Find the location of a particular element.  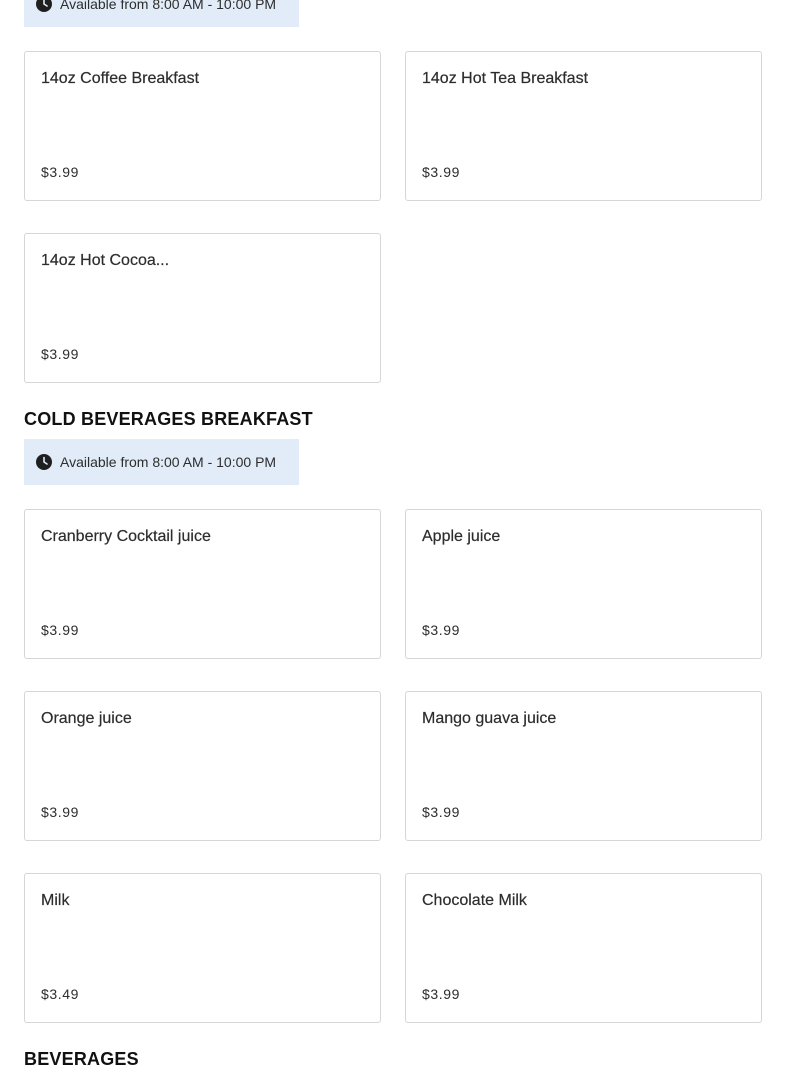

menu-item-name: Apple juice is located at coordinates (461, 536).